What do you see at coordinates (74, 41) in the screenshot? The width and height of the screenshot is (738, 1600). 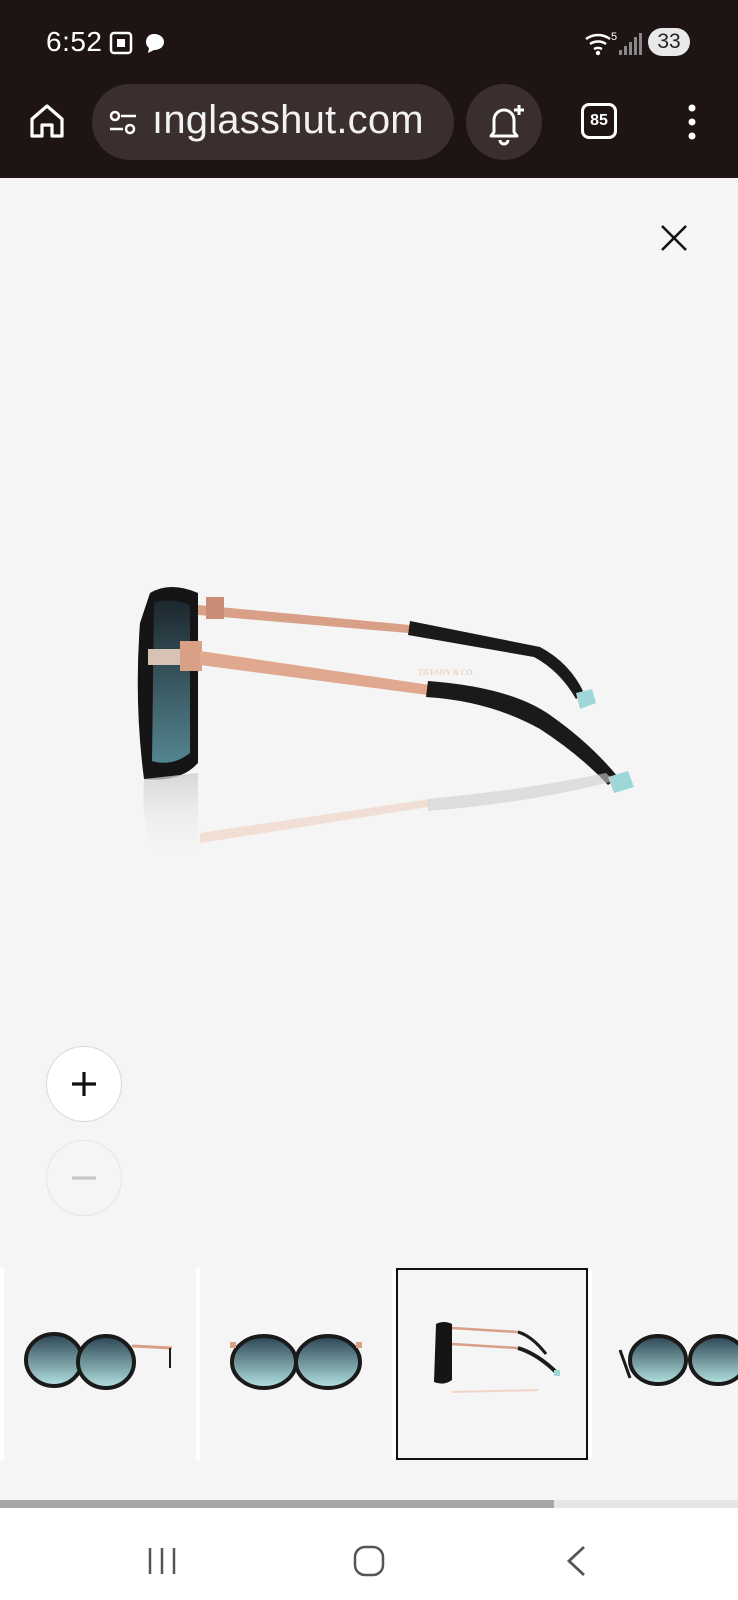 I see `status-time: 6:52` at bounding box center [74, 41].